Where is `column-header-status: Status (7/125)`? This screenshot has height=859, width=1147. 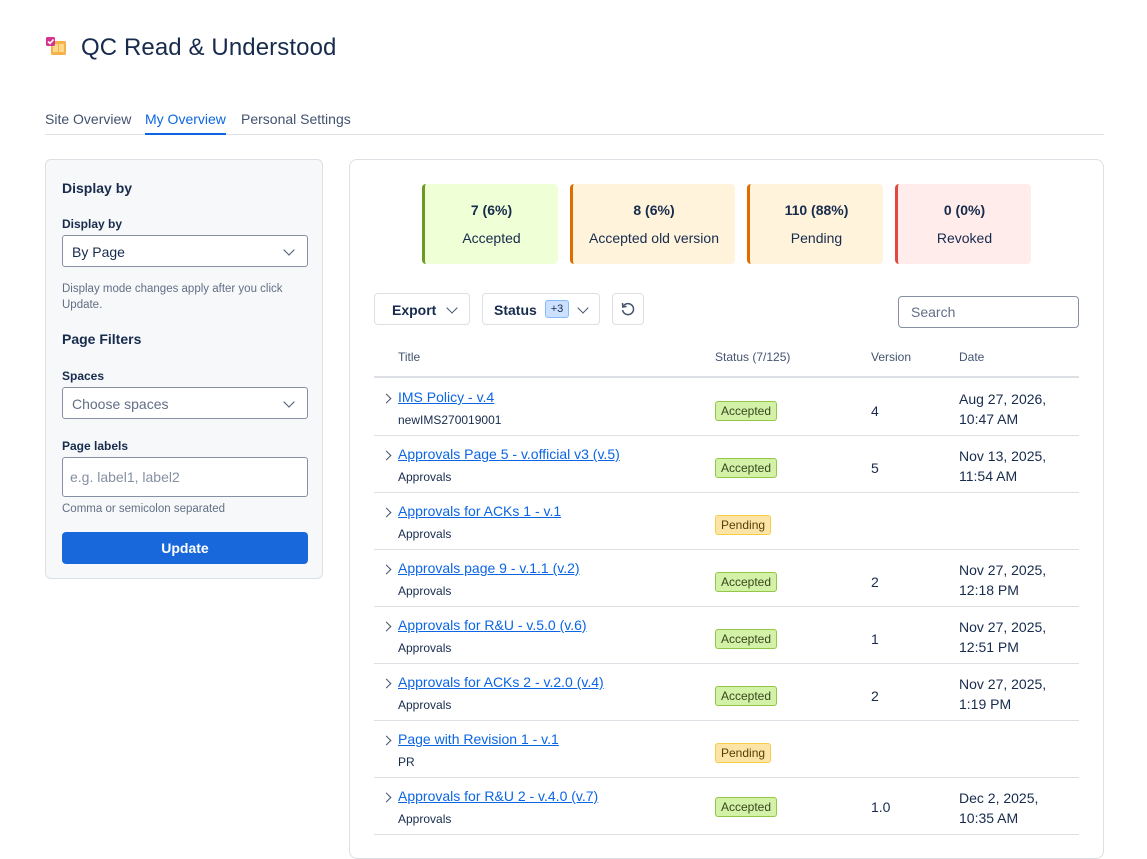
column-header-status: Status (7/125) is located at coordinates (752, 357).